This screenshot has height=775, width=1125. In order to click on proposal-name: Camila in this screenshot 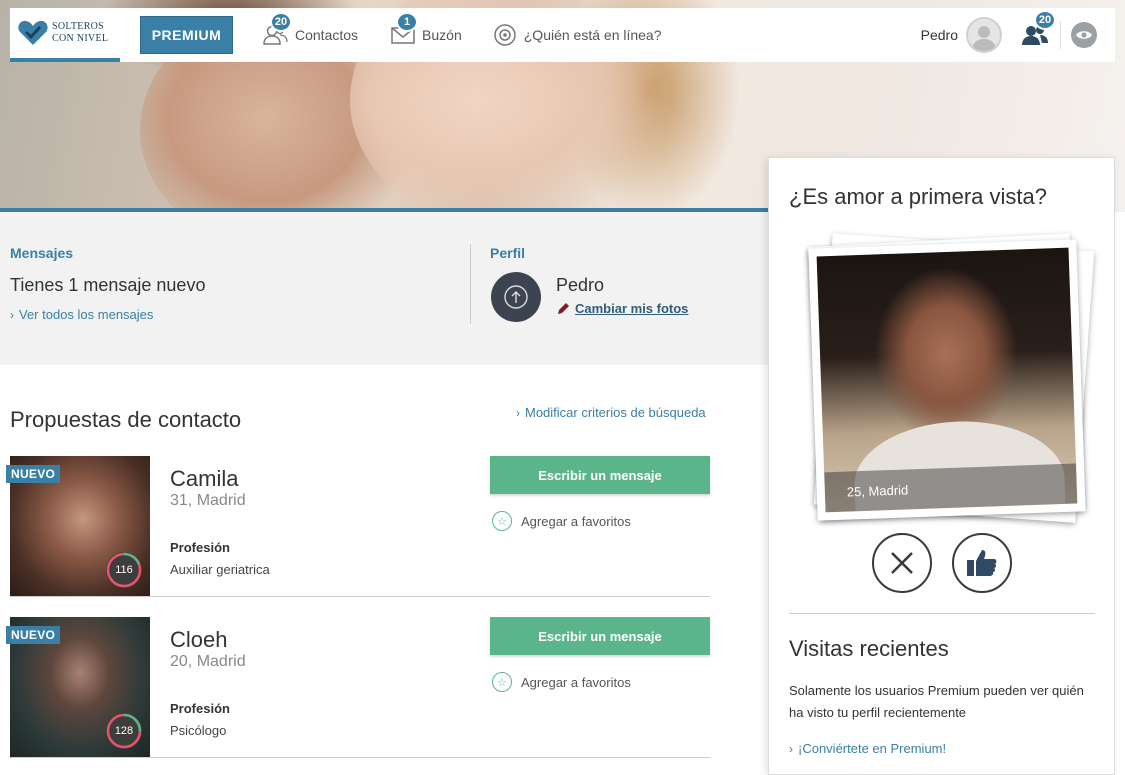, I will do `click(204, 479)`.